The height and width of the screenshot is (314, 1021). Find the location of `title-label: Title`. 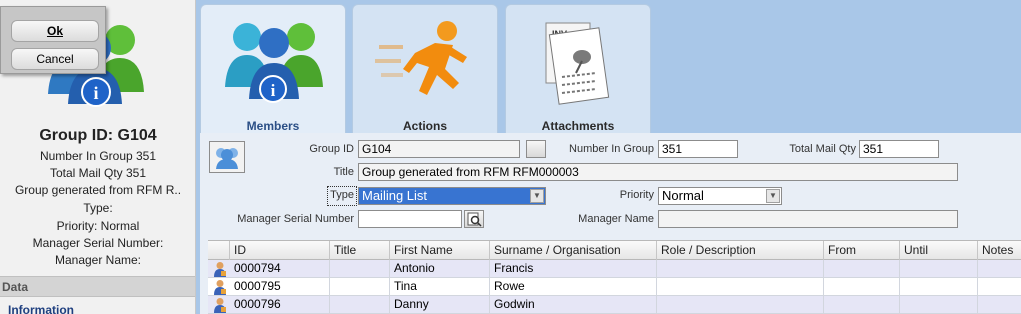

title-label: Title is located at coordinates (343, 172).